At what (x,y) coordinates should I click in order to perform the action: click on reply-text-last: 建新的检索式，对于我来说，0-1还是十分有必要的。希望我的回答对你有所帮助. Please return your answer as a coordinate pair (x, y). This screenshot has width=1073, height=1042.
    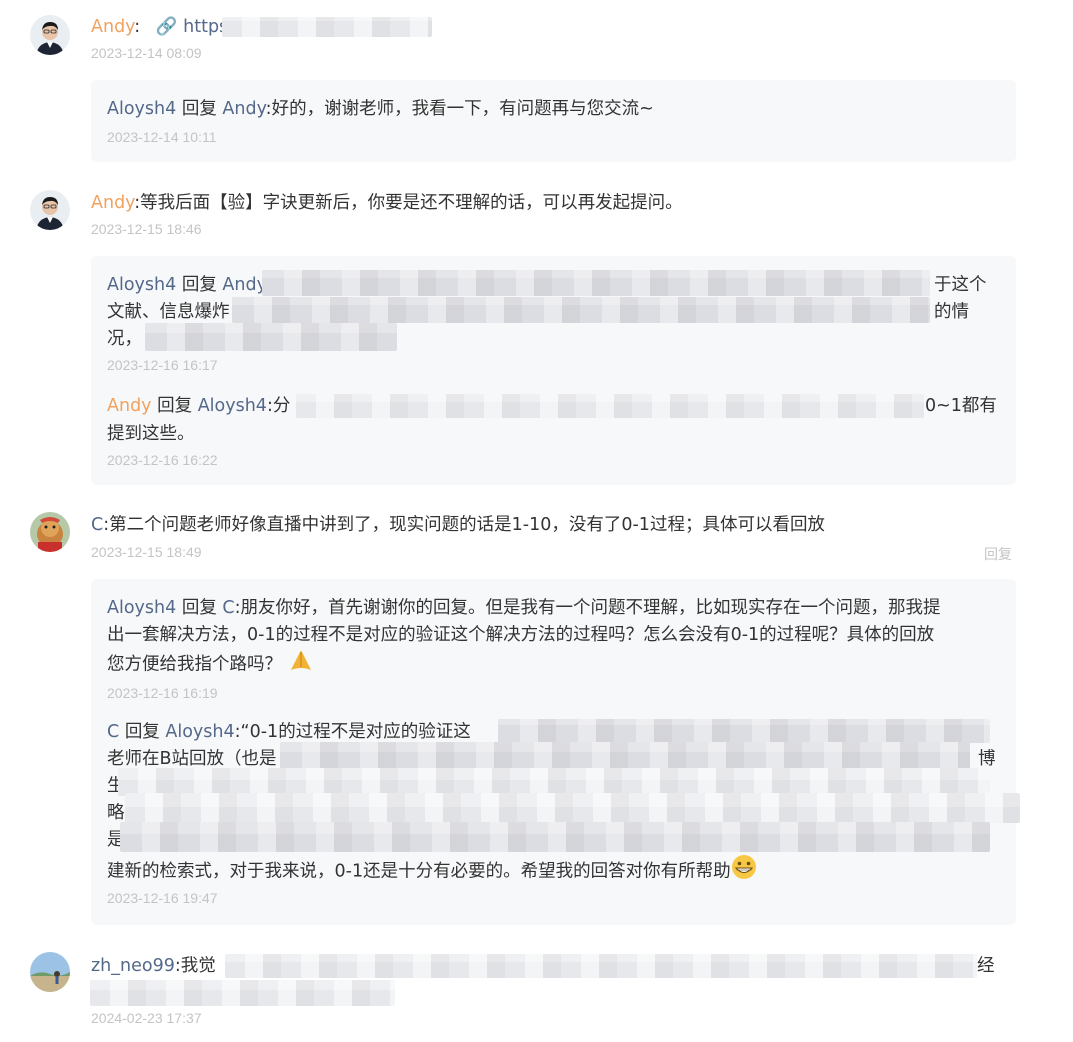
    Looking at the image, I should click on (432, 871).